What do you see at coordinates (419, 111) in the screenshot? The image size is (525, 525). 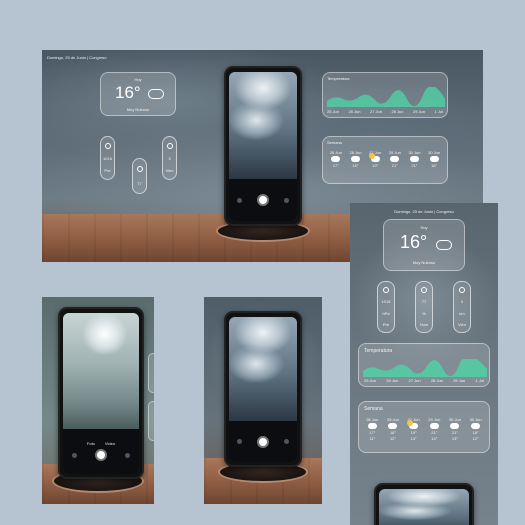 I see `temperature-day: 29 Jun` at bounding box center [419, 111].